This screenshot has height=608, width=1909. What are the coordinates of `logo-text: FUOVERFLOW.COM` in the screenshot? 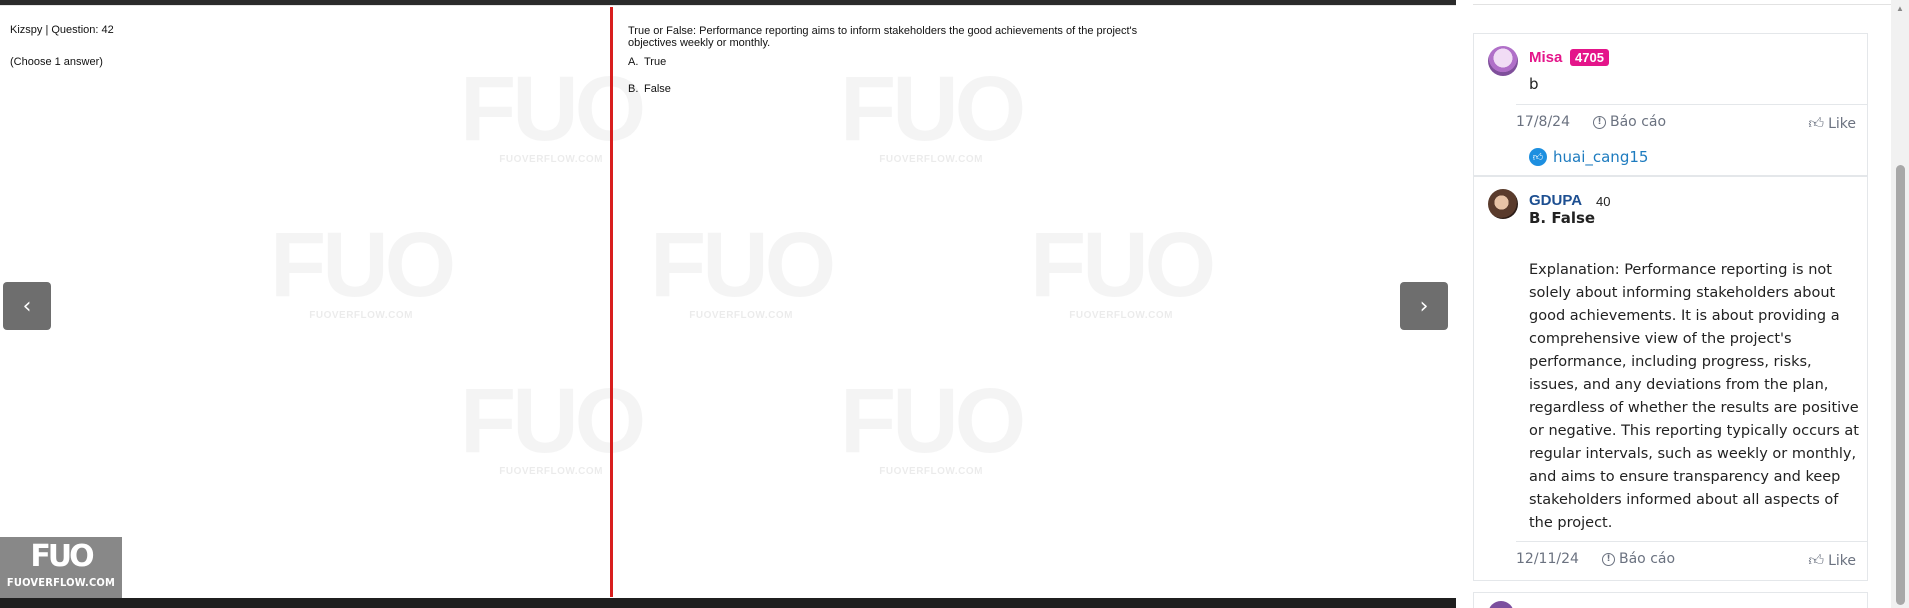 It's located at (61, 582).